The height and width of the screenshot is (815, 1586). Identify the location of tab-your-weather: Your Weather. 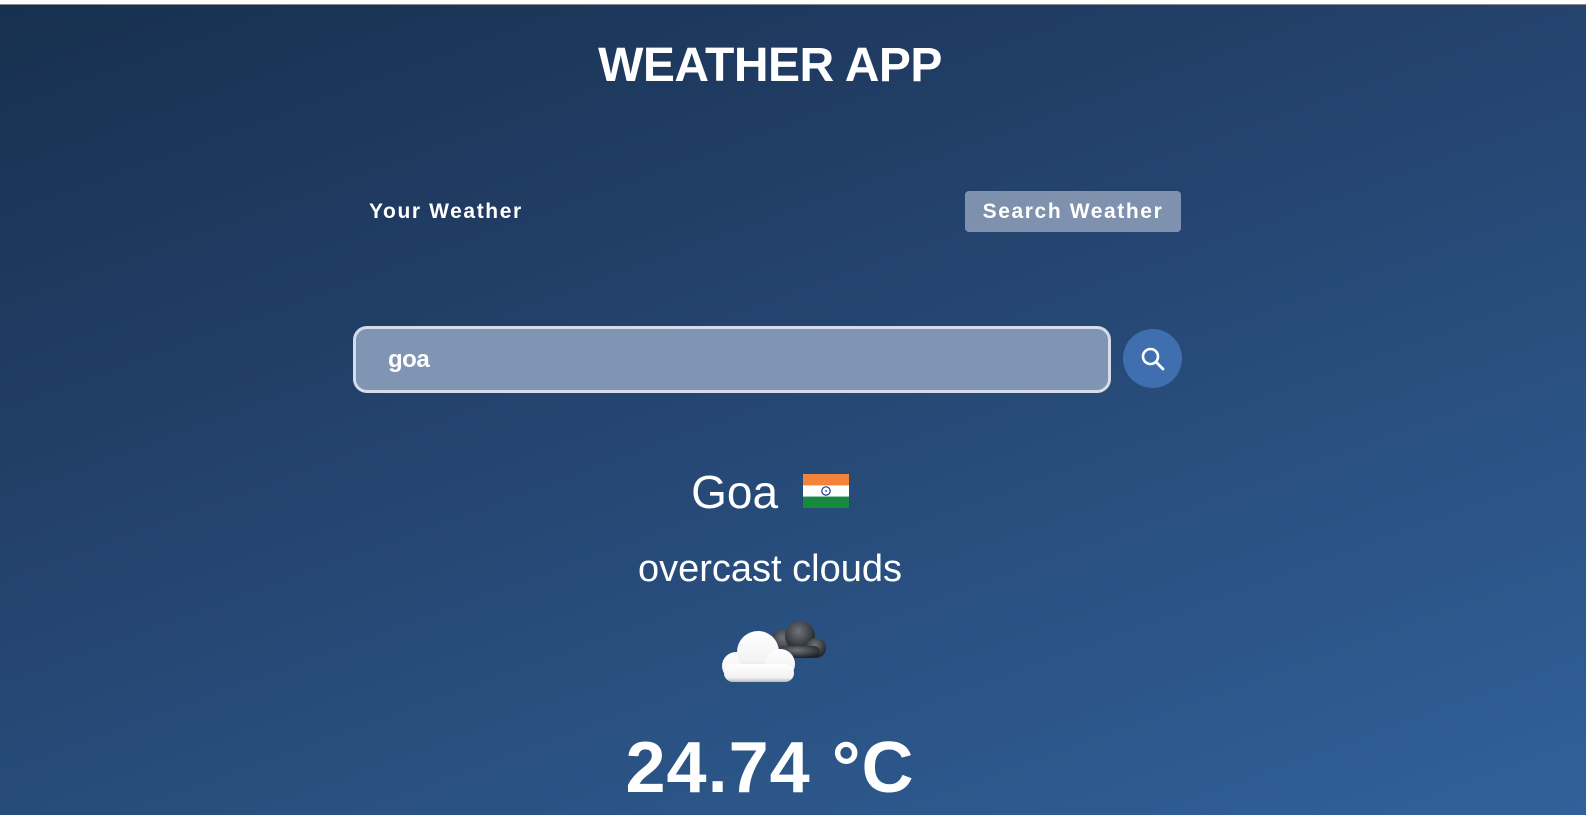
(446, 211).